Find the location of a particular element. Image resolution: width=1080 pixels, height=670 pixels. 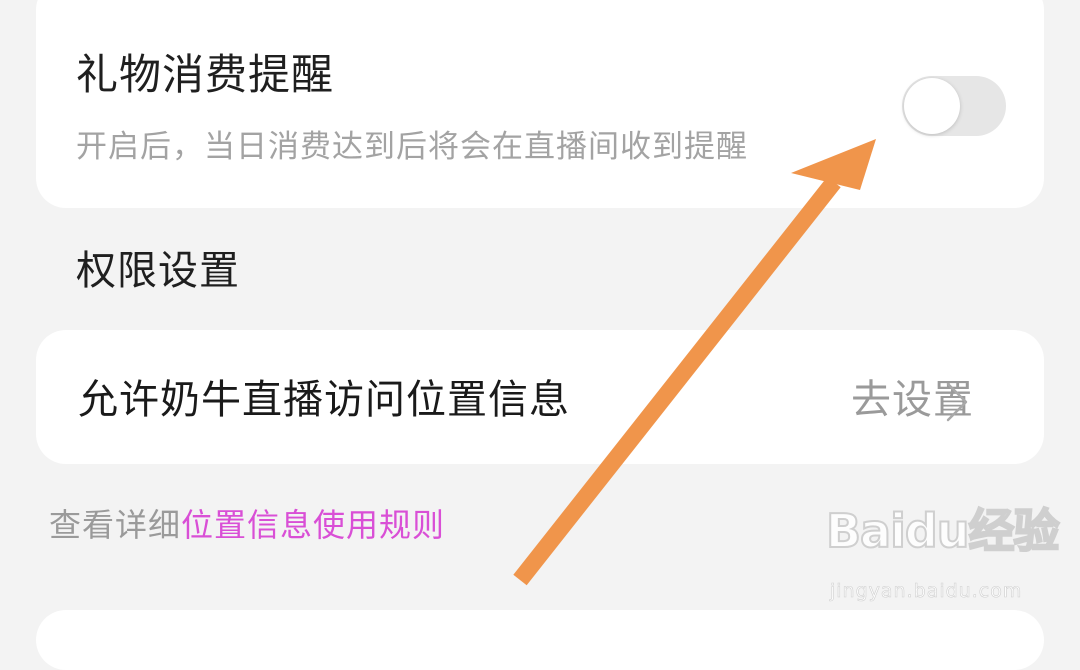

next-card is located at coordinates (540, 640).